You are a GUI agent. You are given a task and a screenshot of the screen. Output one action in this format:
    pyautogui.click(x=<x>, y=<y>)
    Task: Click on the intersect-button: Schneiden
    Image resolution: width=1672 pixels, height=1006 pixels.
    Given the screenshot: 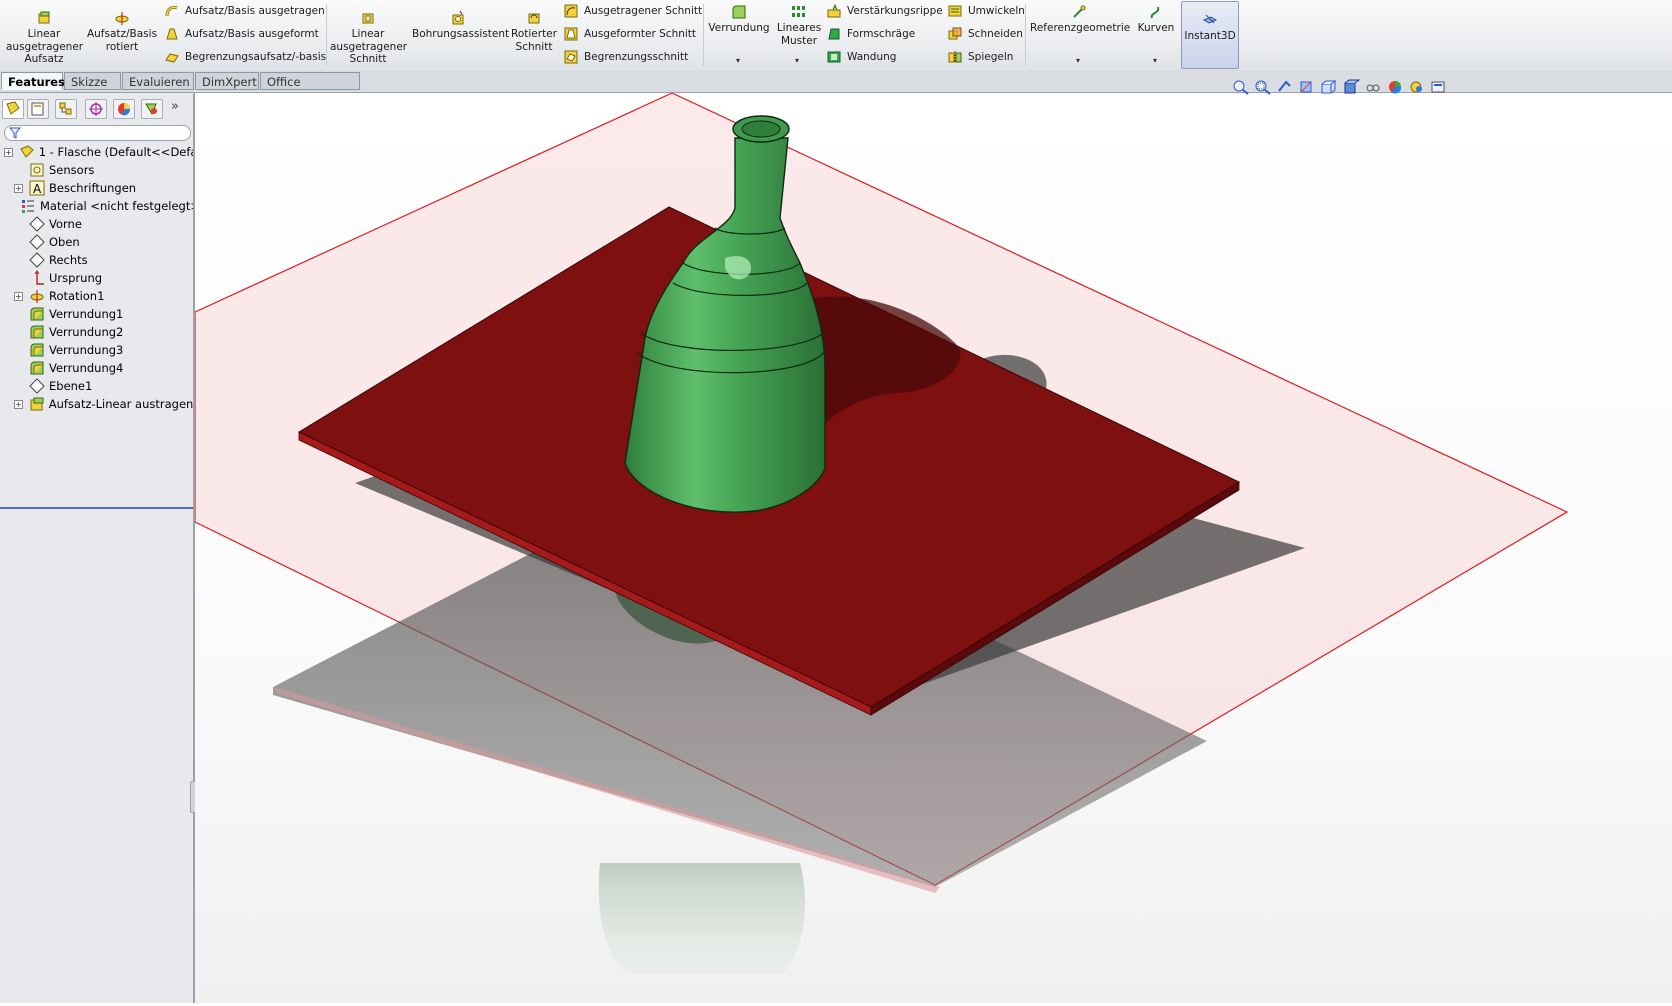 What is the action you would take?
    pyautogui.click(x=985, y=34)
    